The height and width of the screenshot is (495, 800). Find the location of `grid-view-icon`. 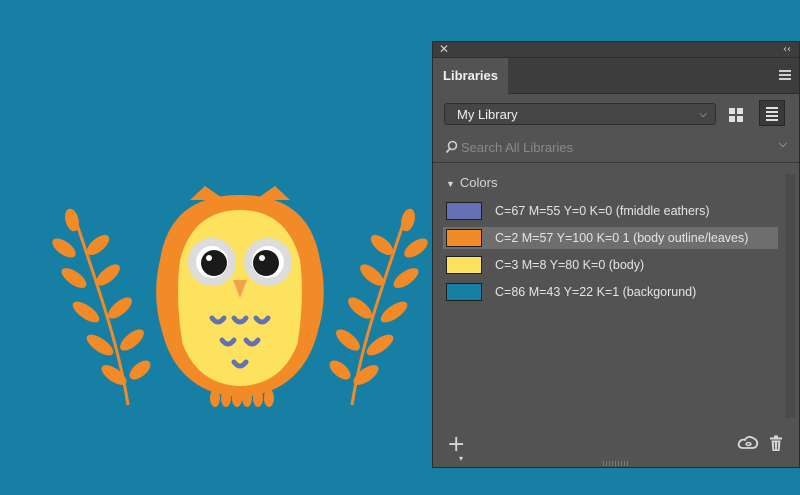

grid-view-icon is located at coordinates (736, 115).